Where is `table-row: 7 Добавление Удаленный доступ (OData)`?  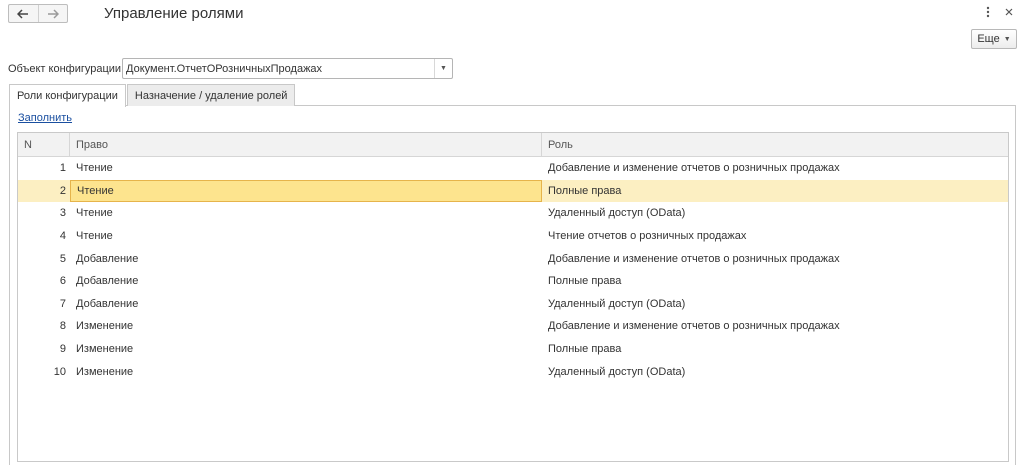 table-row: 7 Добавление Удаленный доступ (OData) is located at coordinates (513, 304).